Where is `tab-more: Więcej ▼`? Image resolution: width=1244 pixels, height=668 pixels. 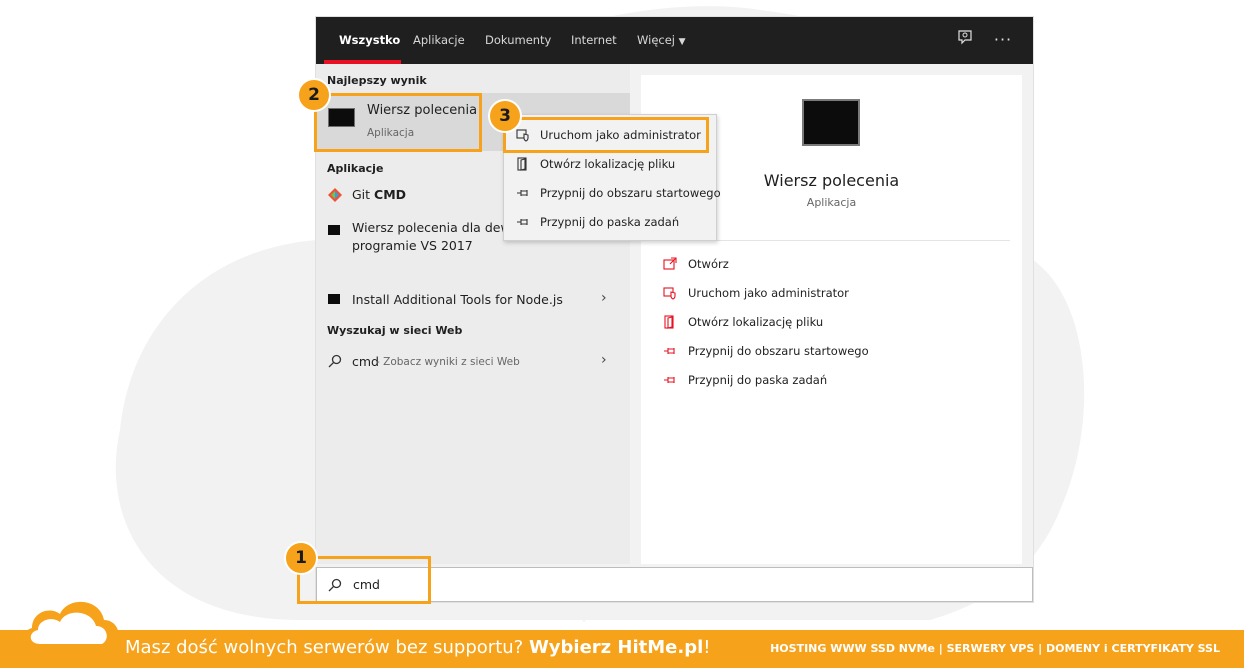
tab-more: Więcej ▼ is located at coordinates (661, 40).